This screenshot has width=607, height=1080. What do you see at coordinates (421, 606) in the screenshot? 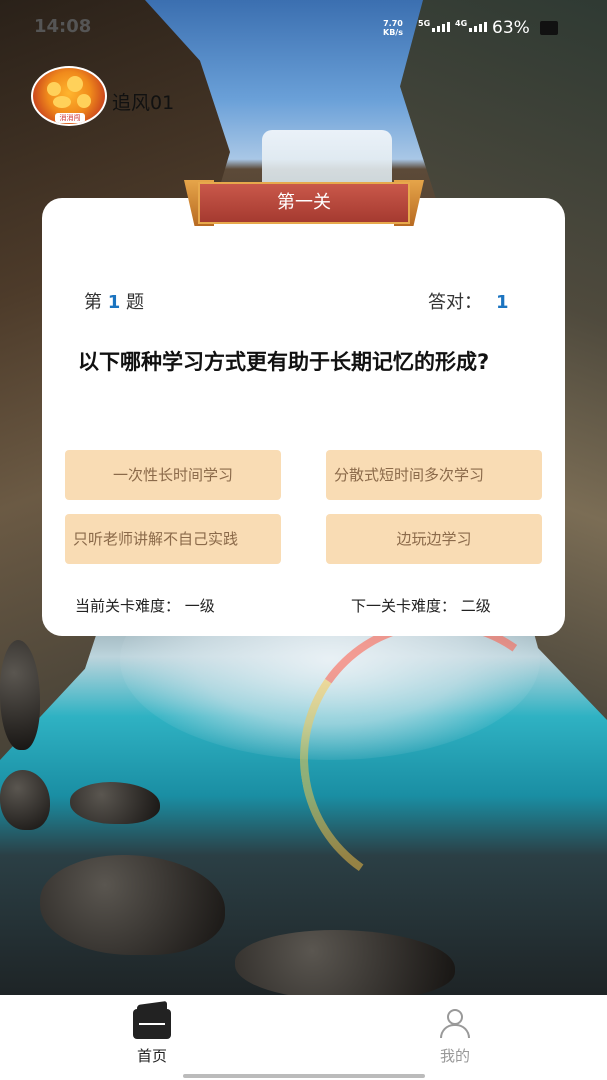
I see `next-difficulty: 下一关卡难度： 二级` at bounding box center [421, 606].